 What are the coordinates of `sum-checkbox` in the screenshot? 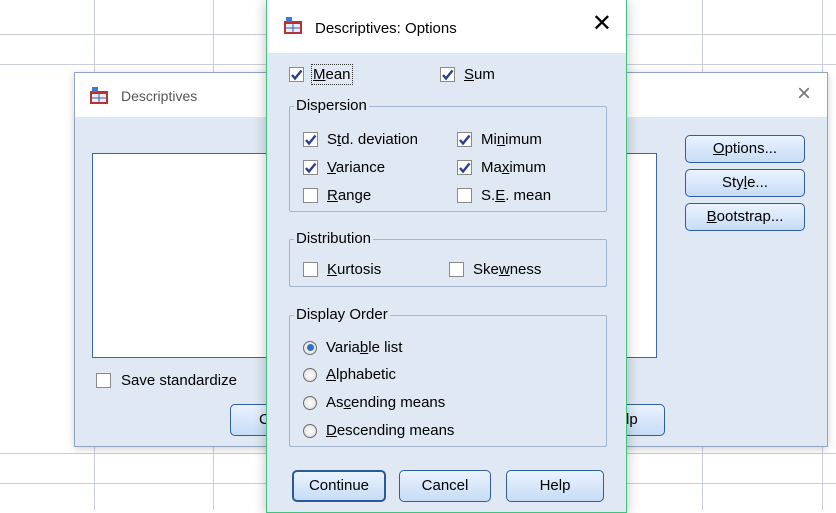 It's located at (447, 74).